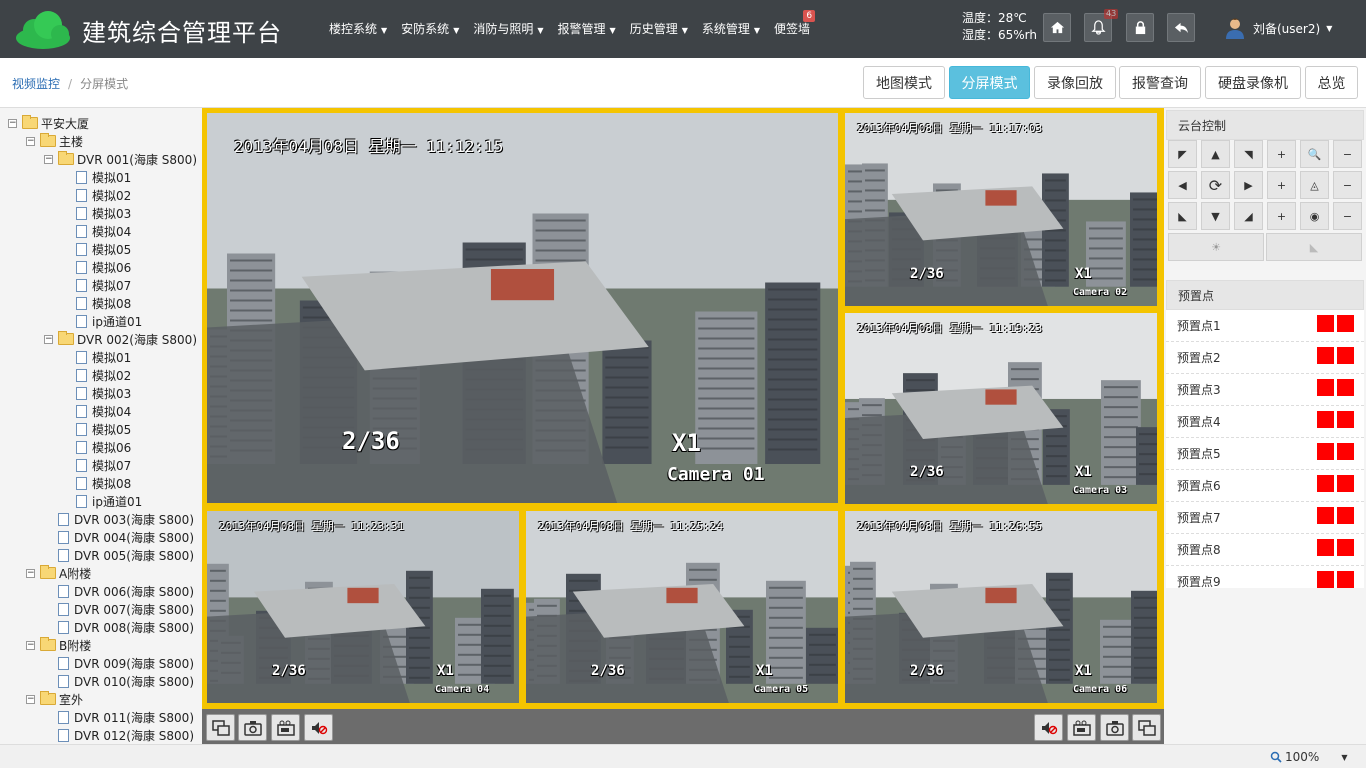 The width and height of the screenshot is (1366, 768). Describe the element at coordinates (1281, 185) in the screenshot. I see `ptz-focus-in-button: +` at that location.